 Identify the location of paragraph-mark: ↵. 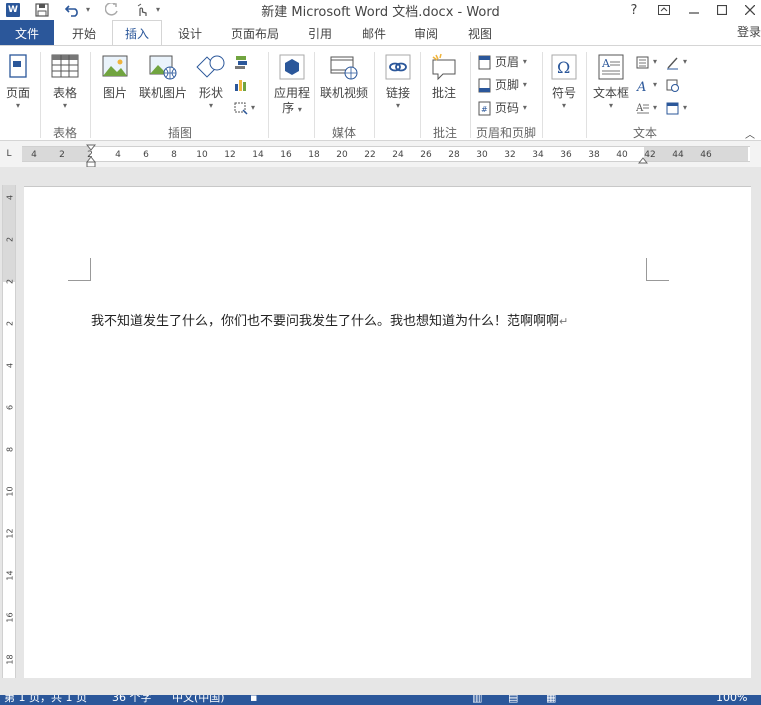
(564, 321).